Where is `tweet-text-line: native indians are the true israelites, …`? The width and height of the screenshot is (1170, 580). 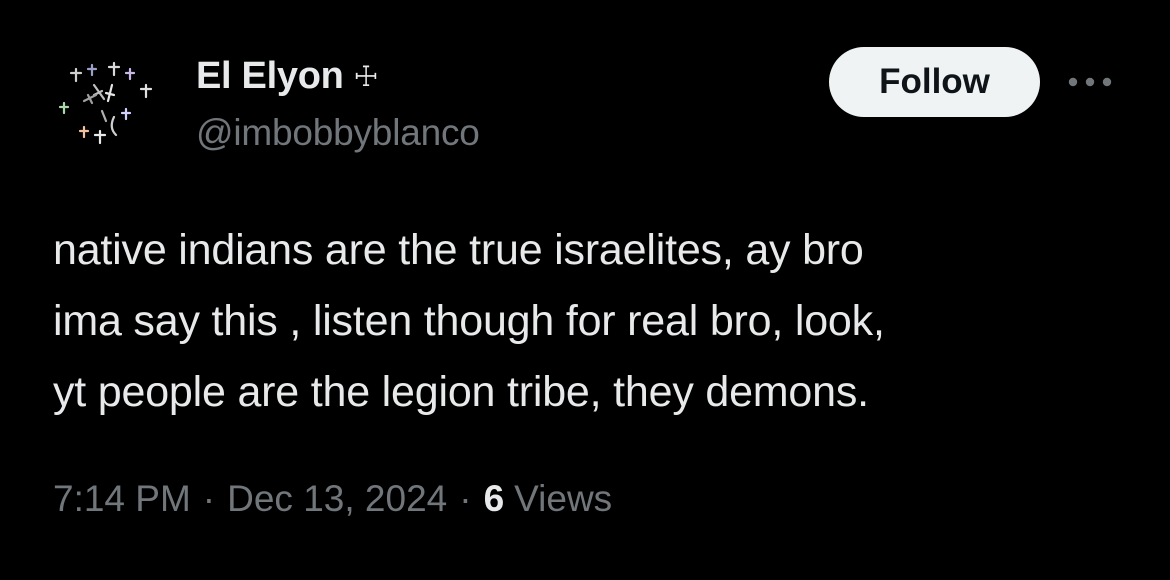
tweet-text-line: native indians are the true israelites, … is located at coordinates (458, 250).